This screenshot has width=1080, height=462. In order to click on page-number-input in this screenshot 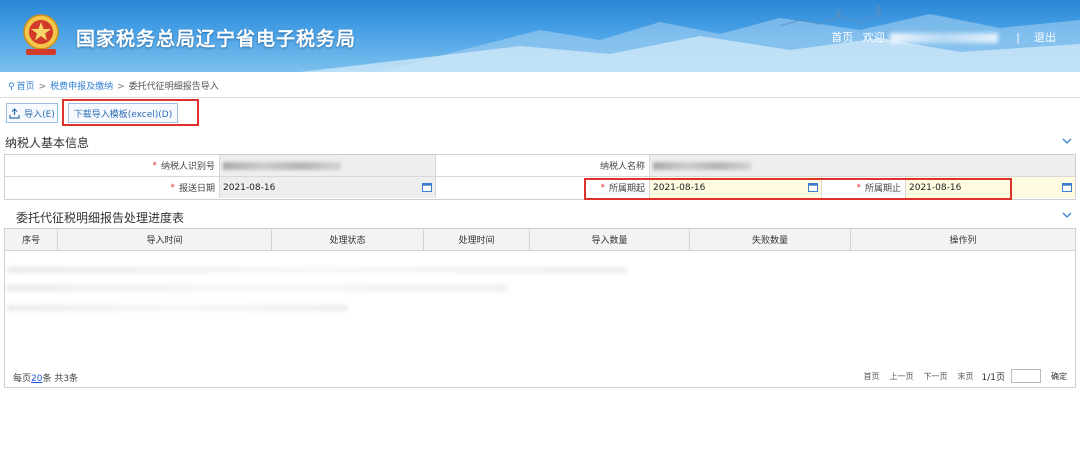, I will do `click(1026, 376)`.